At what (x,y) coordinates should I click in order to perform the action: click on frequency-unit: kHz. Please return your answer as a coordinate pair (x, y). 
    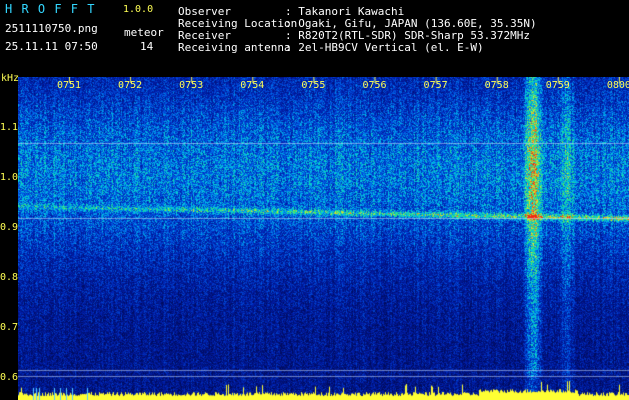
    Looking at the image, I should click on (10, 78).